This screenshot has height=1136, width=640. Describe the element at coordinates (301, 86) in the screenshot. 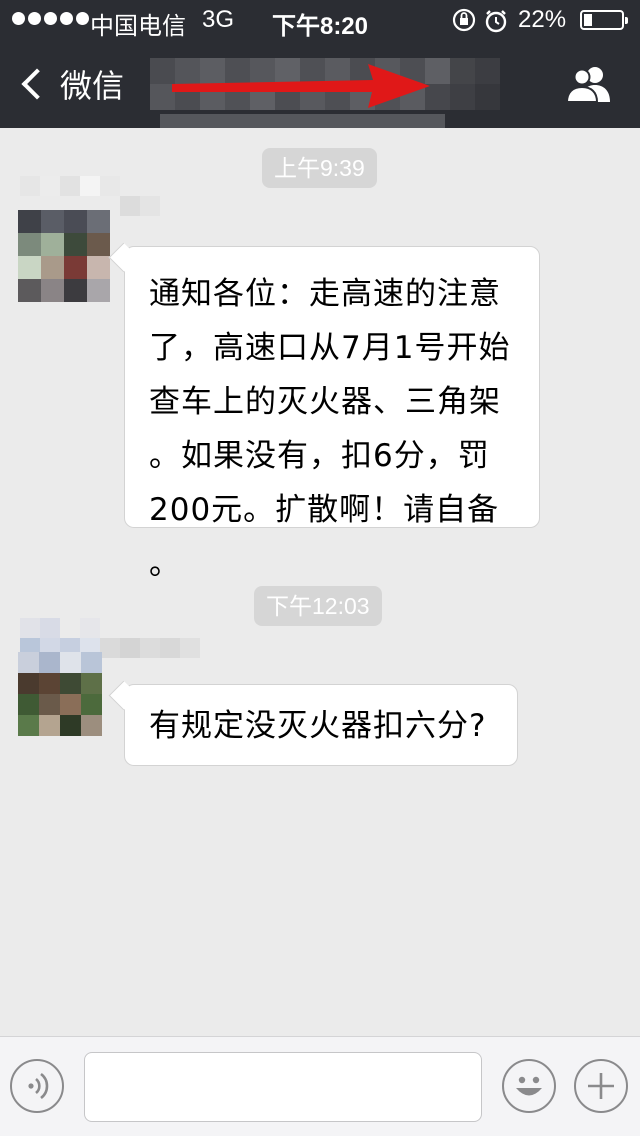

I see `red-arrow-annotation` at that location.